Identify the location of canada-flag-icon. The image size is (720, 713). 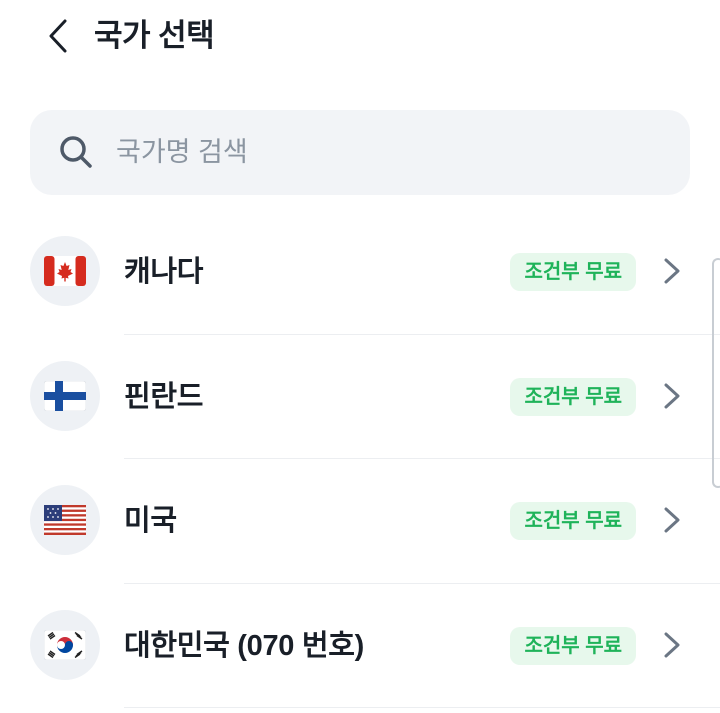
(65, 271).